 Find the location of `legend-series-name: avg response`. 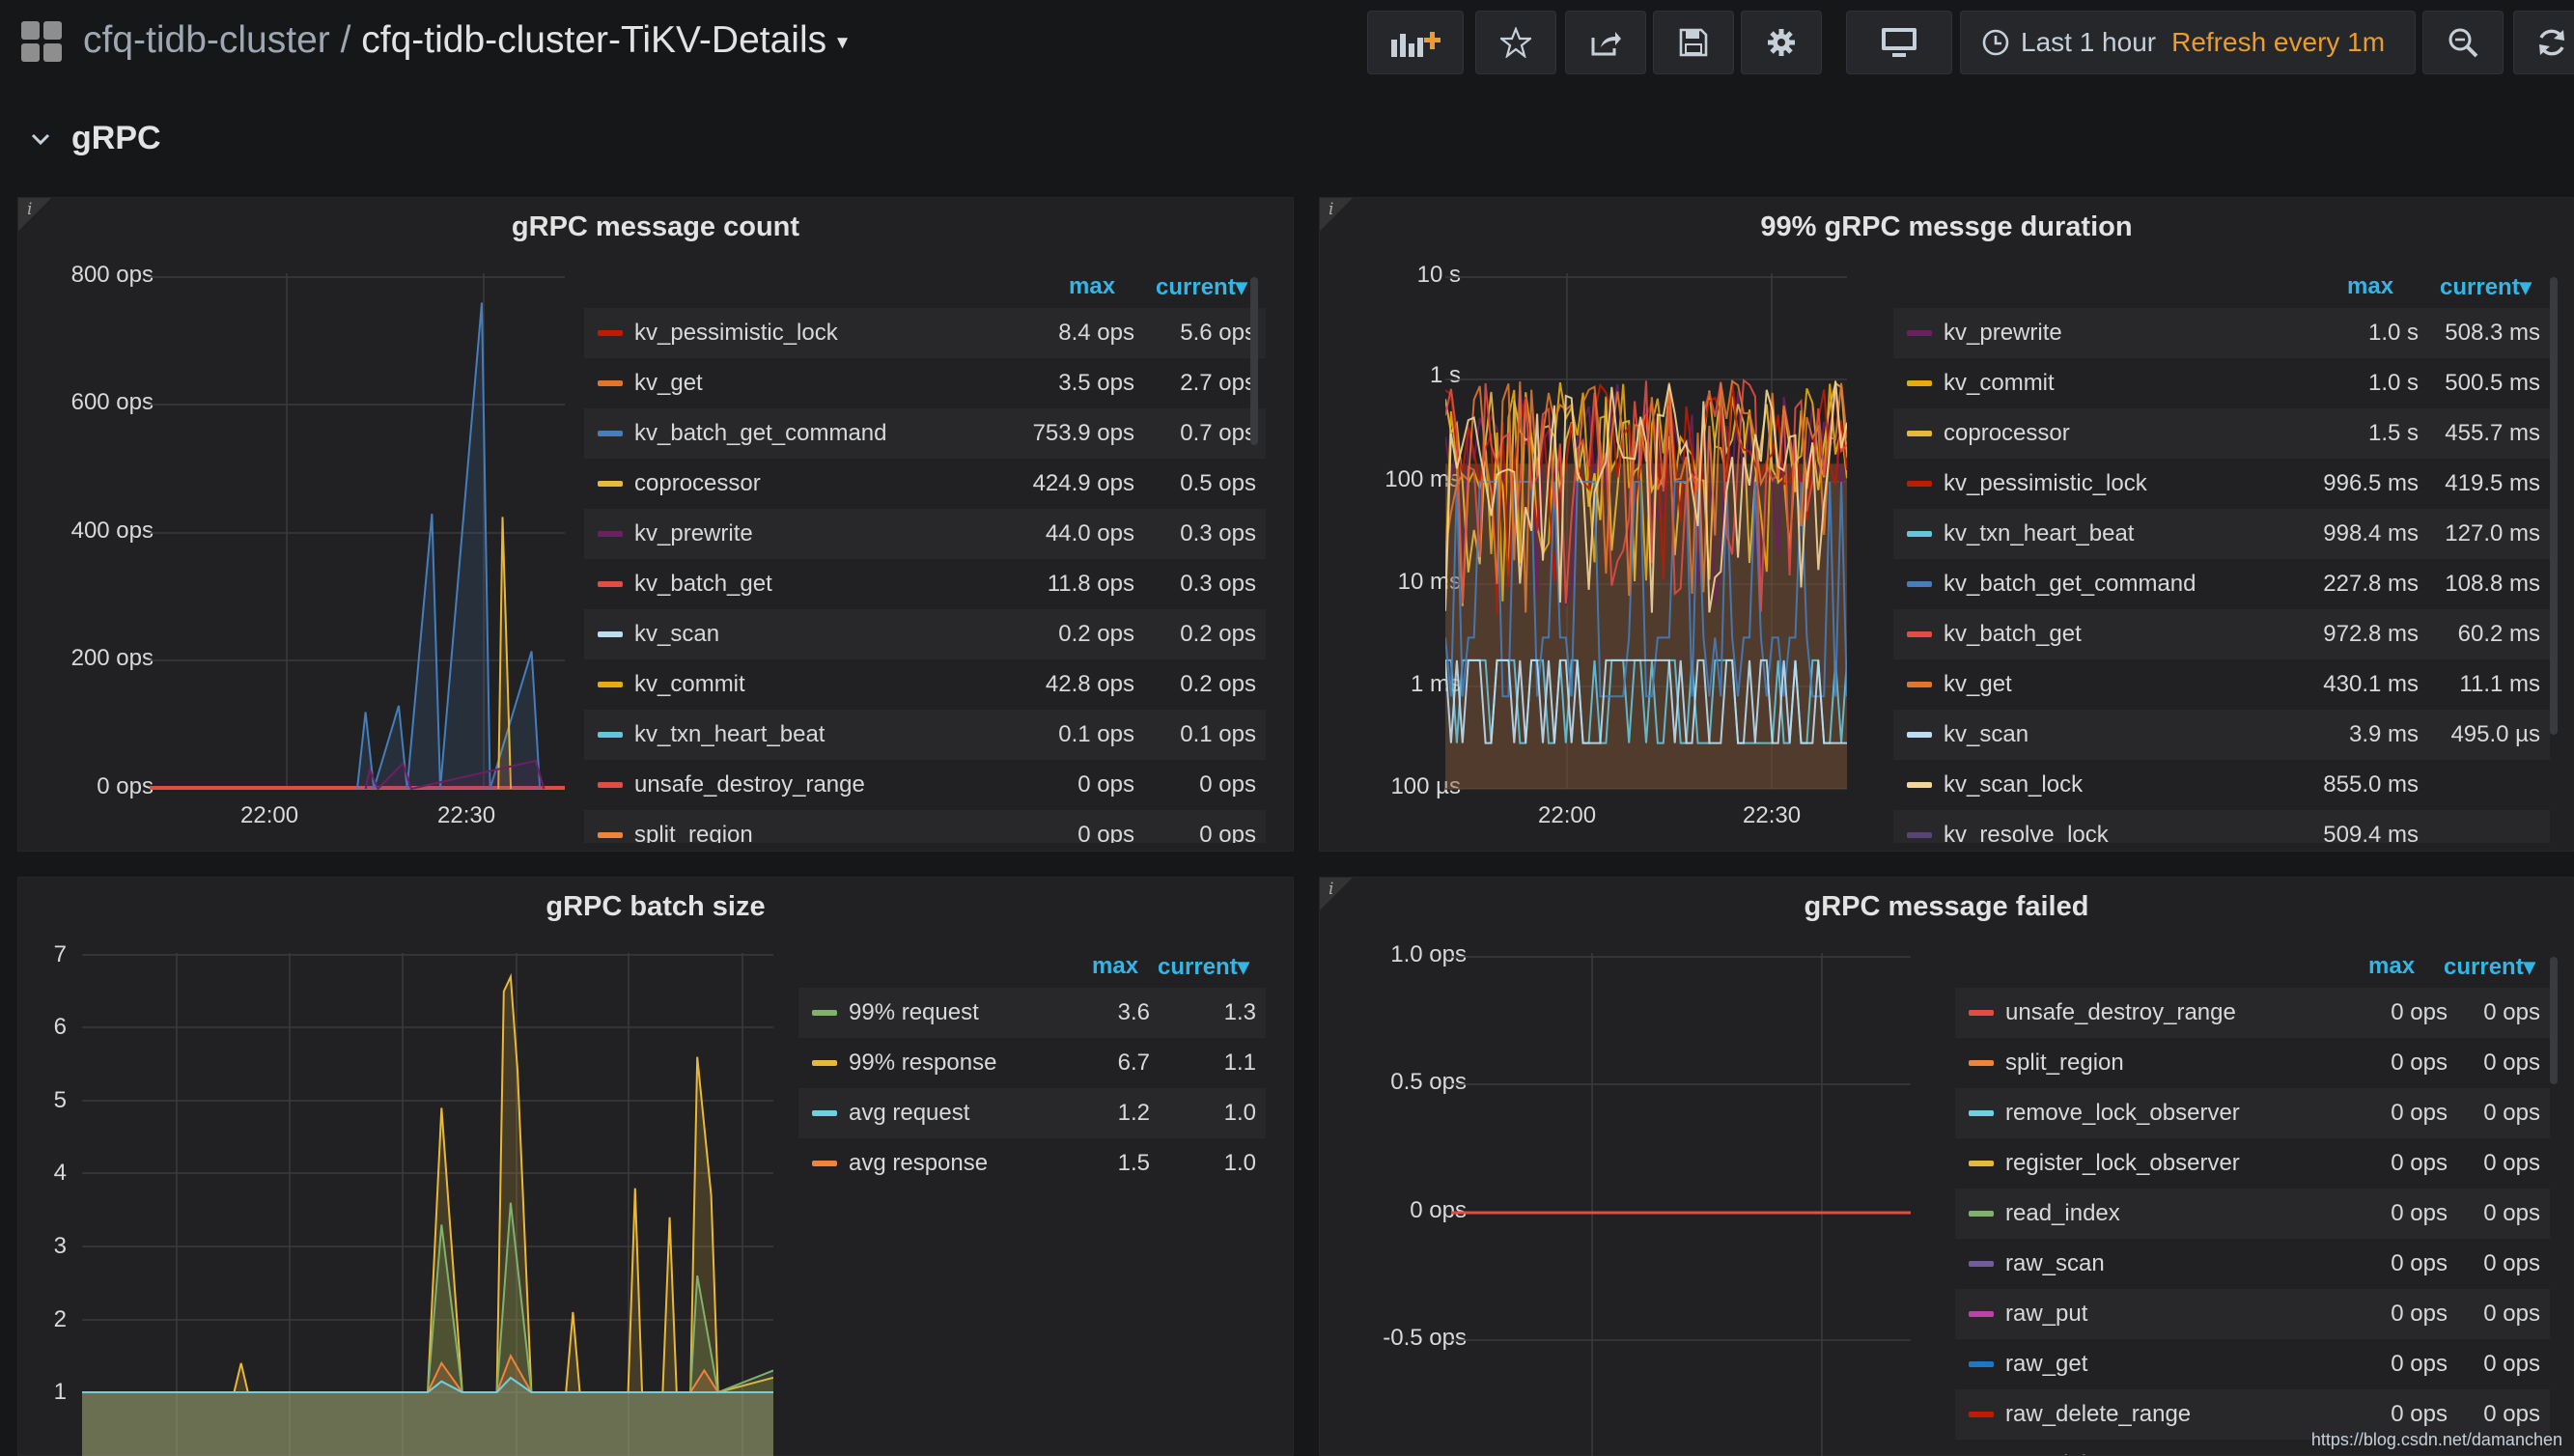

legend-series-name: avg response is located at coordinates (918, 1164).